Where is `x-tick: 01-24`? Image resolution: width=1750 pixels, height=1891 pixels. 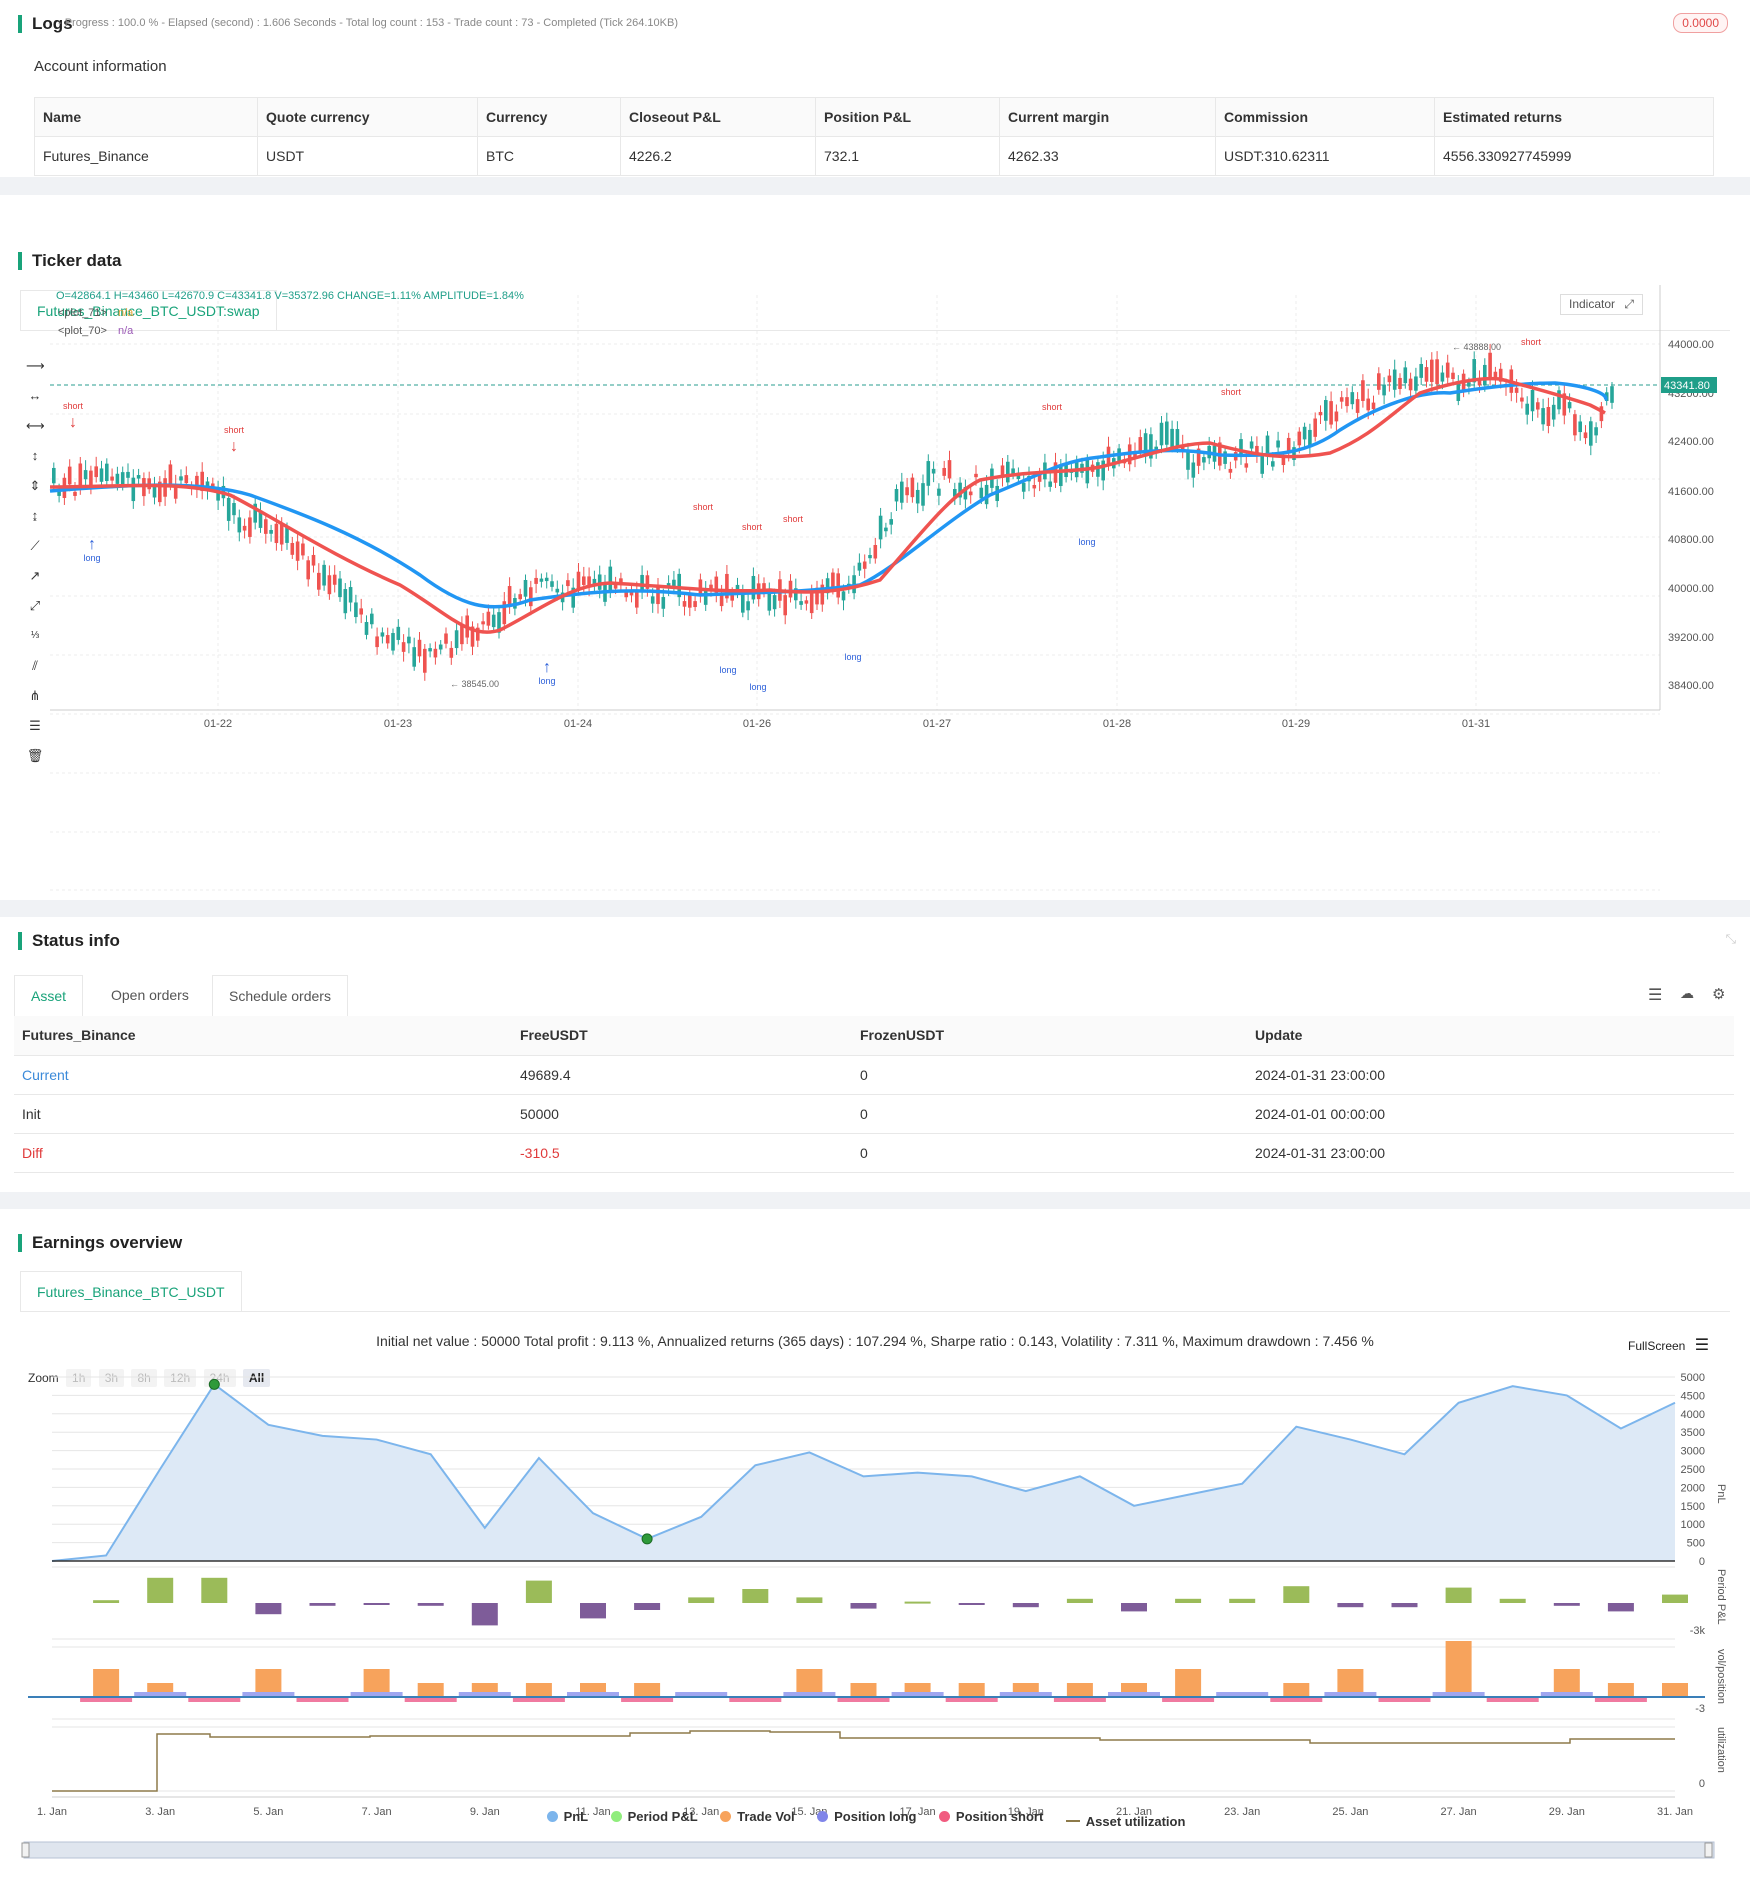 x-tick: 01-24 is located at coordinates (578, 724).